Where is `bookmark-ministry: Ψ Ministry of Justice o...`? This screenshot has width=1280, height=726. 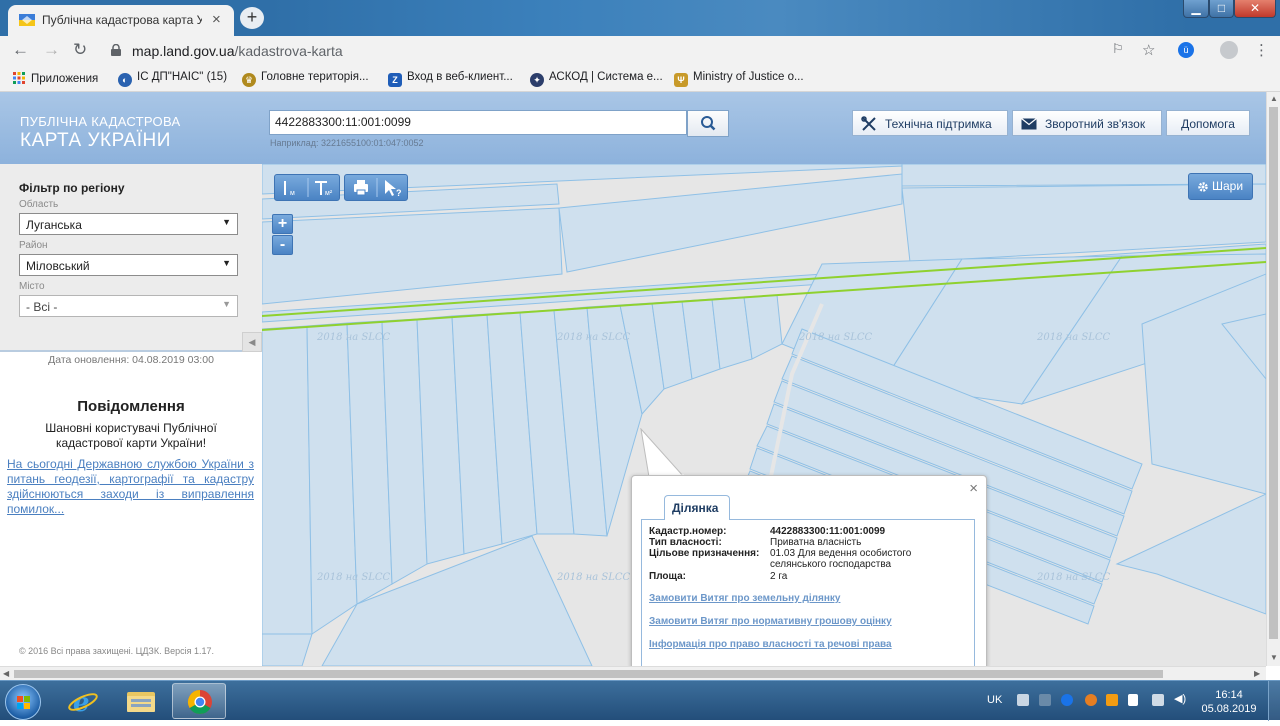
bookmark-ministry: Ψ Ministry of Justice o... is located at coordinates (739, 79).